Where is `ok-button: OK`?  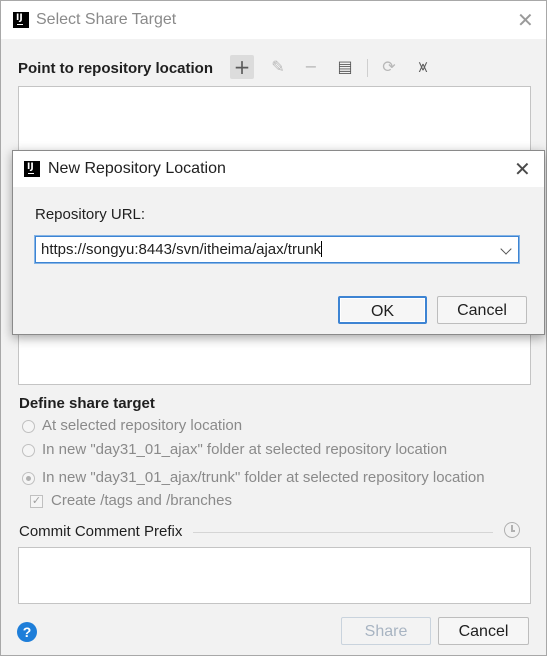 ok-button: OK is located at coordinates (382, 310).